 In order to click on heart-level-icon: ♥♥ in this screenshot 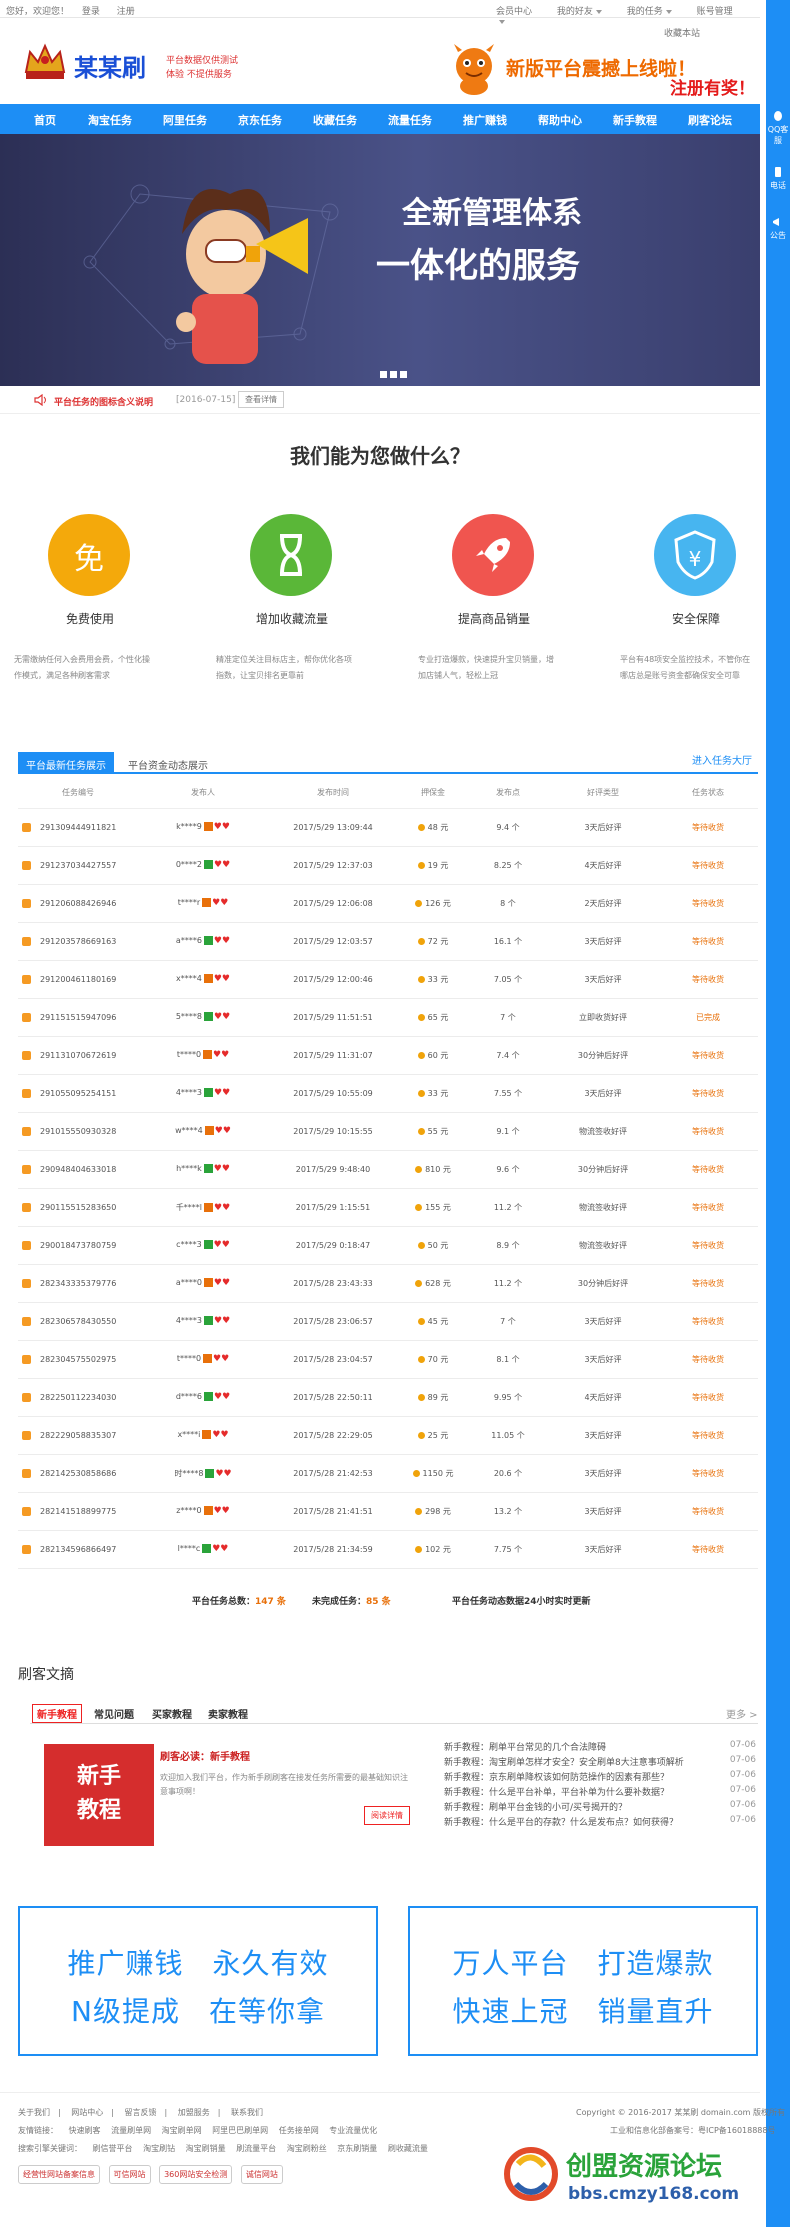, I will do `click(221, 979)`.